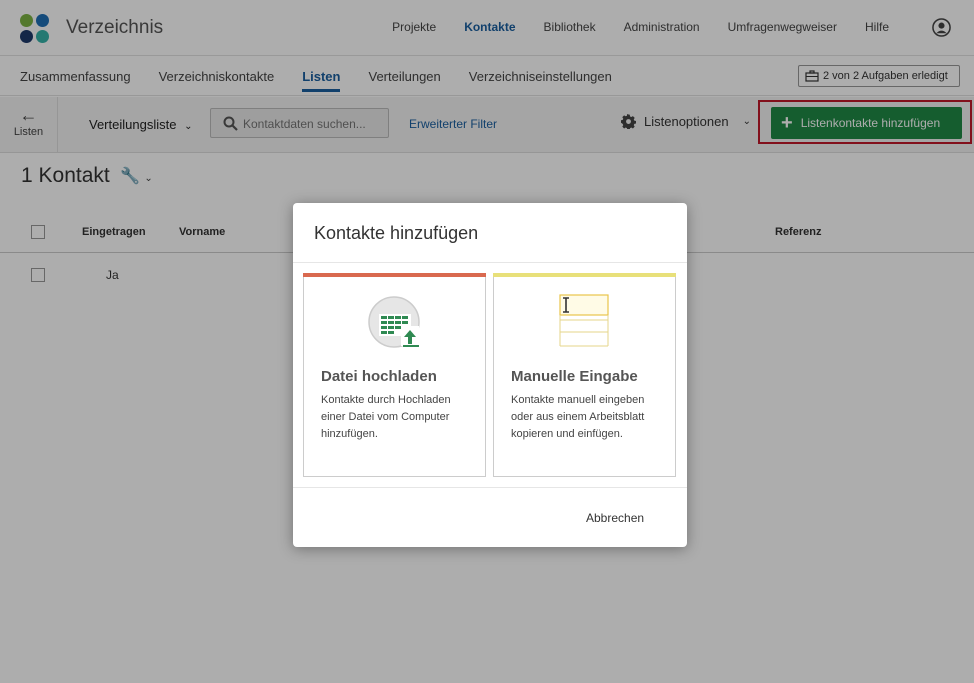 The height and width of the screenshot is (683, 974). Describe the element at coordinates (615, 518) in the screenshot. I see `cancel-button: Abbrechen` at that location.